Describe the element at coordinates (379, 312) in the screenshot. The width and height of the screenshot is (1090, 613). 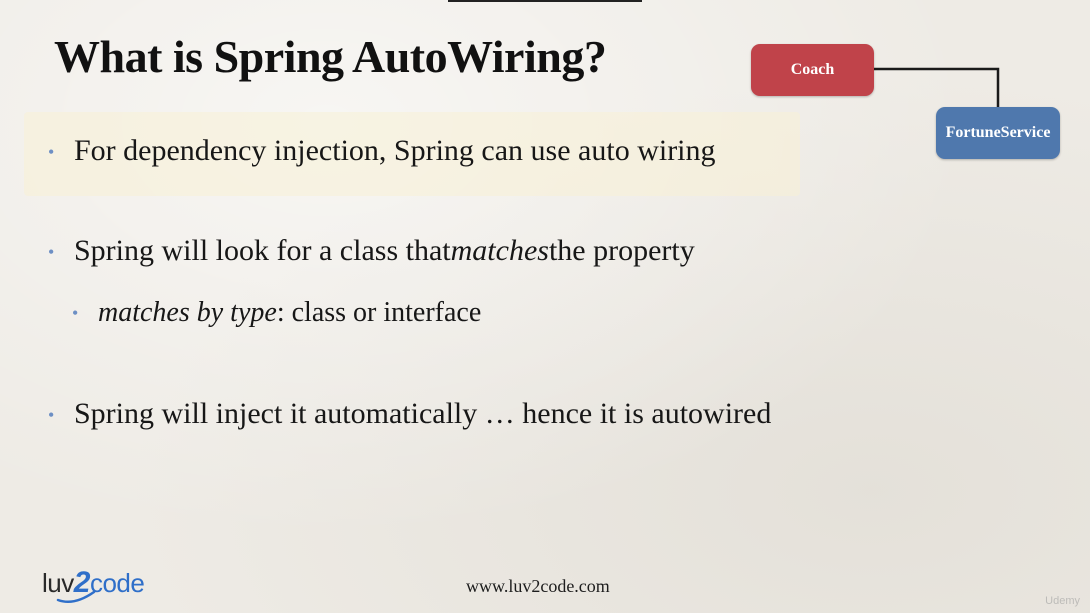
I see `bullet-text: : class or interface` at that location.